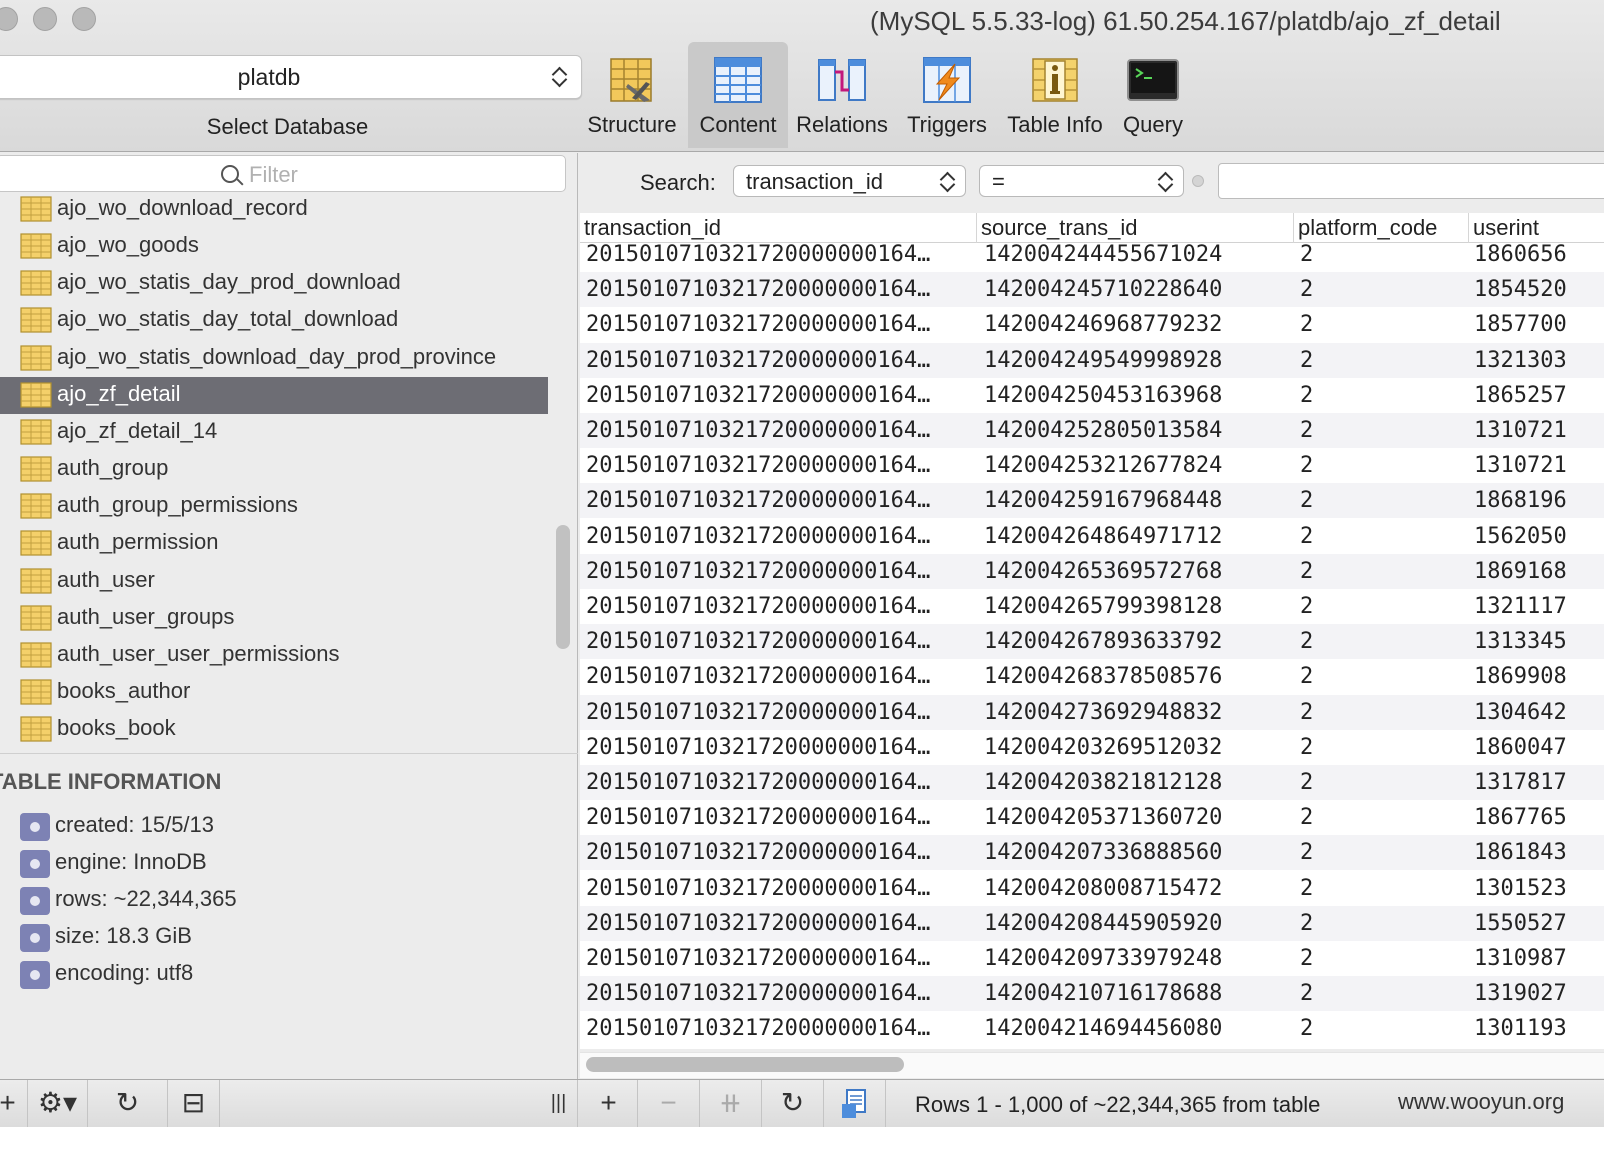 The image size is (1604, 1154). Describe the element at coordinates (291, 77) in the screenshot. I see `database-select: platdb` at that location.